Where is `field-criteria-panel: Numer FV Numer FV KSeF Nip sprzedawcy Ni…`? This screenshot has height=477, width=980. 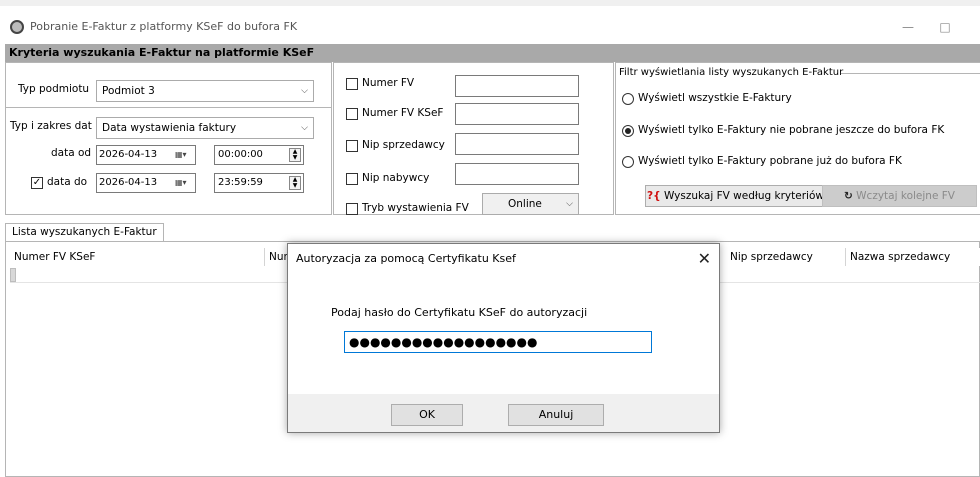
field-criteria-panel: Numer FV Numer FV KSeF Nip sprzedawcy Ni… is located at coordinates (473, 138).